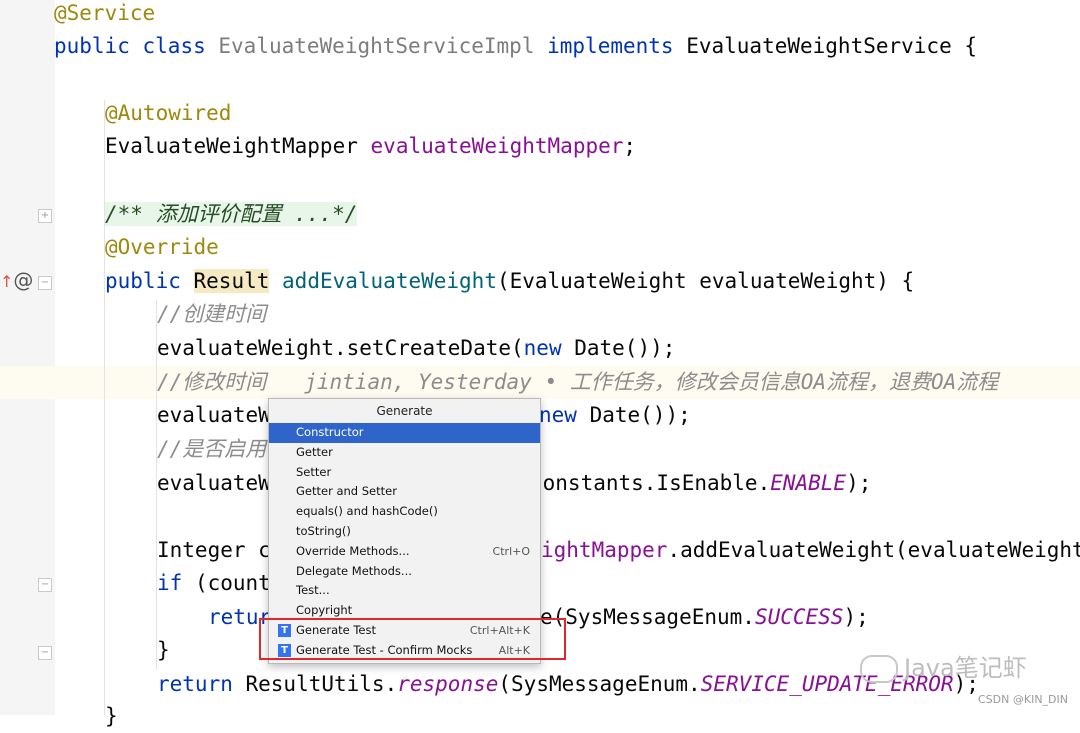 The height and width of the screenshot is (733, 1080). What do you see at coordinates (704, 617) in the screenshot?
I see `code-line-19-tail: e(SysMessageEnum.SUCCESS);` at bounding box center [704, 617].